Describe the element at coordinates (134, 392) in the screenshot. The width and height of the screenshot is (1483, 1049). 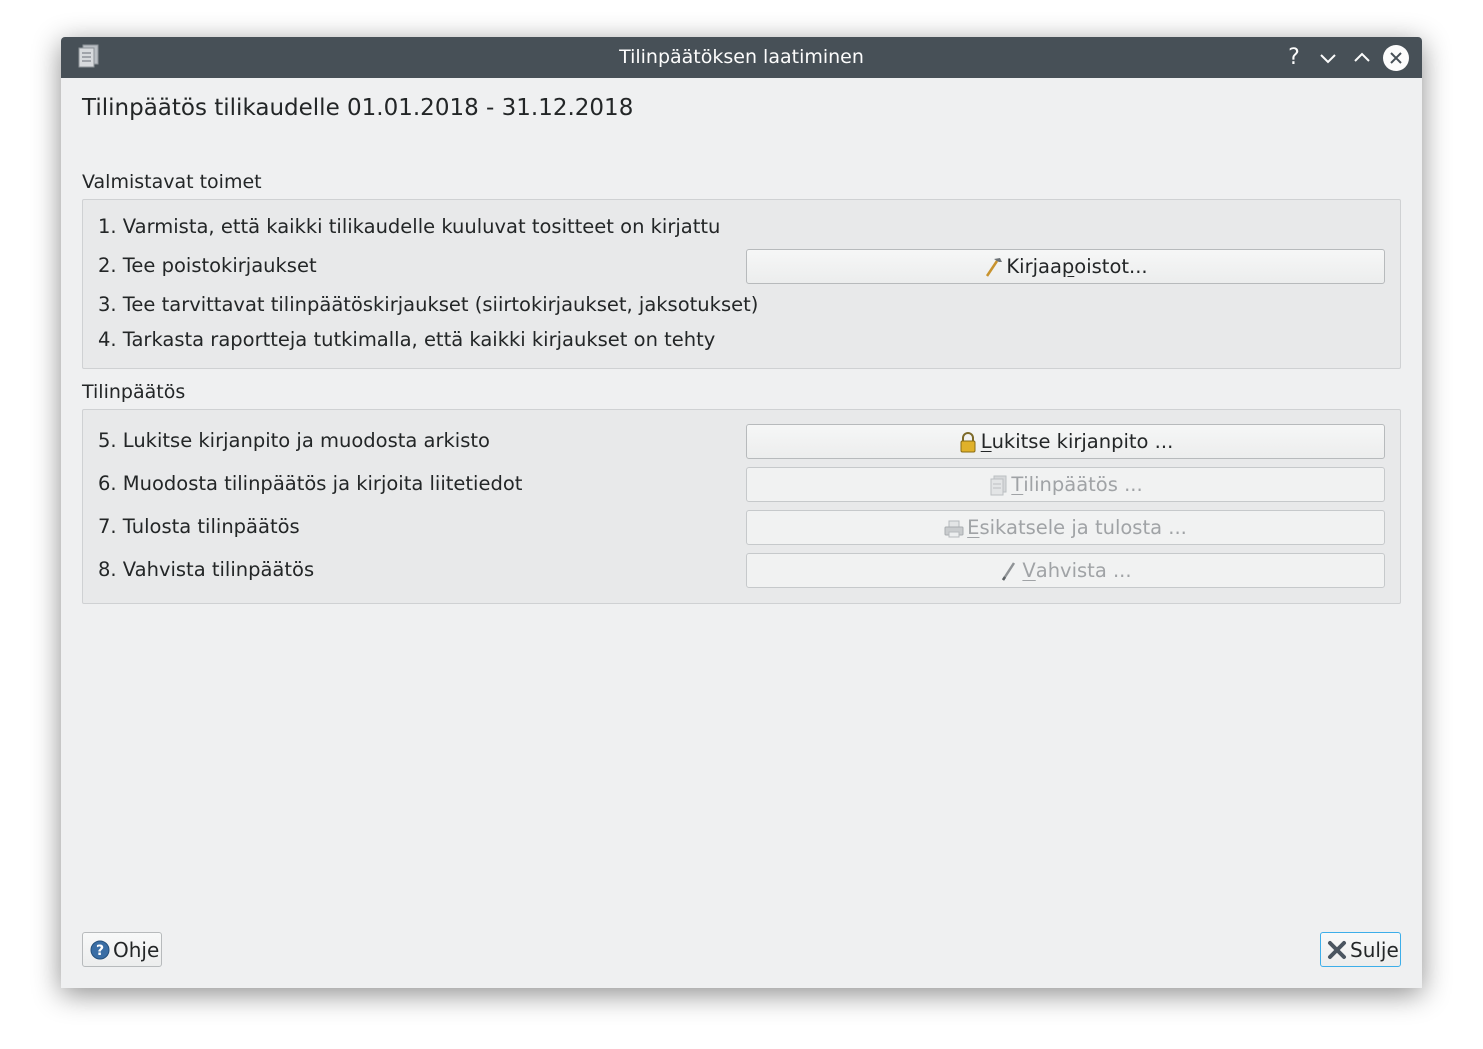
I see `closing-group-label: Tilinpäätös` at that location.